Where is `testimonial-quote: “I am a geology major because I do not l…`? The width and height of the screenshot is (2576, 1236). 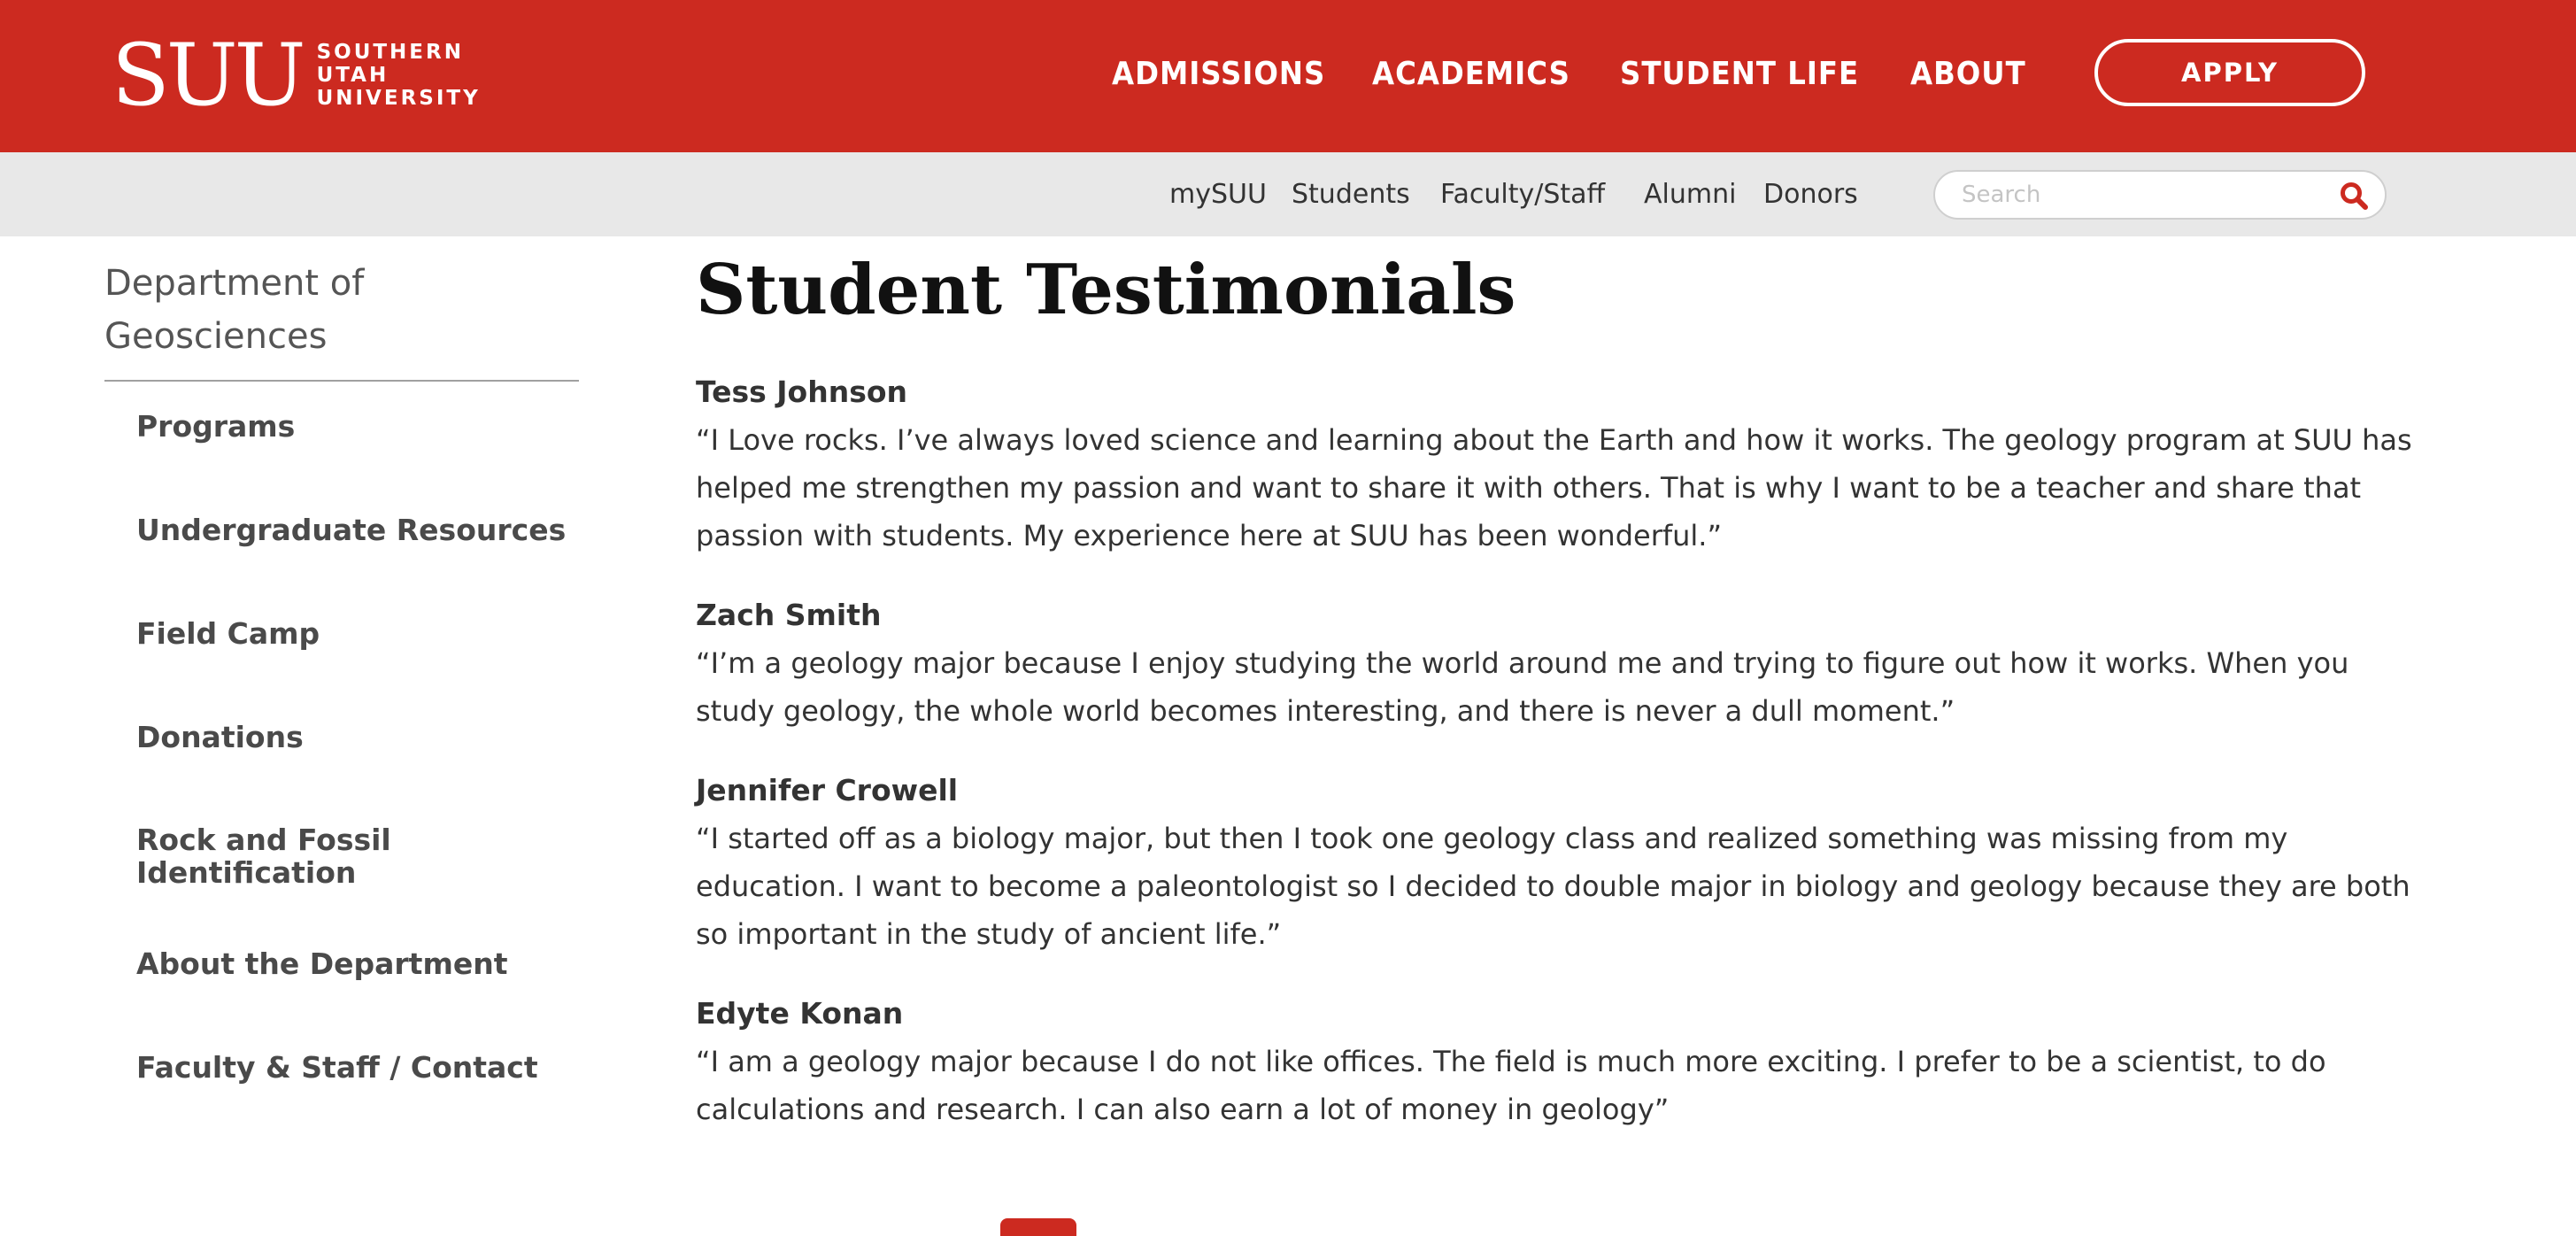
testimonial-quote: “I am a geology major because I do not l… is located at coordinates (1511, 1085).